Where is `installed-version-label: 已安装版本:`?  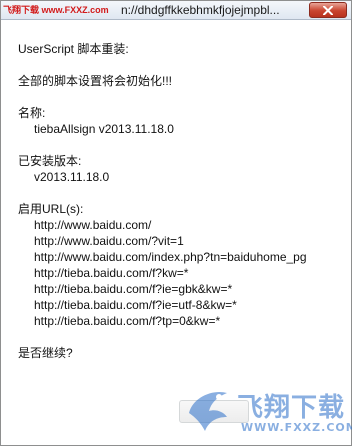 installed-version-label: 已安装版本: is located at coordinates (50, 161).